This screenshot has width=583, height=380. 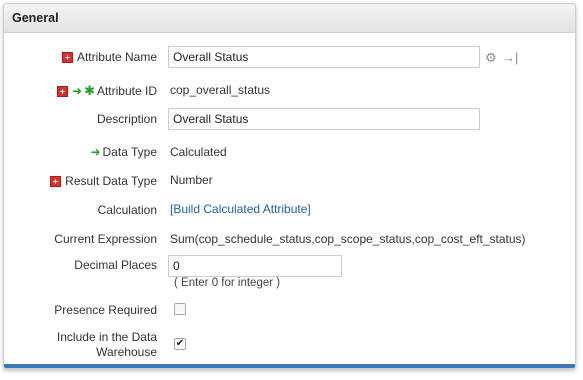 I want to click on decimal-places-input, so click(x=255, y=266).